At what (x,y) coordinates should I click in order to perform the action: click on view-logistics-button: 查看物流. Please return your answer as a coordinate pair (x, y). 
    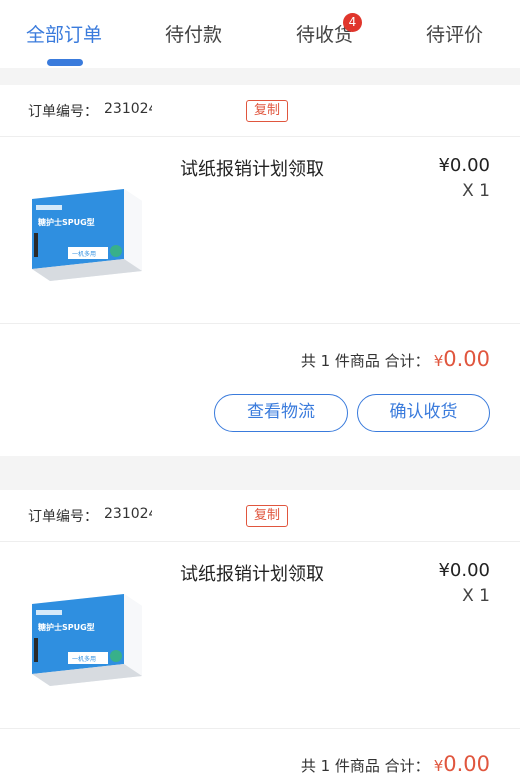
    Looking at the image, I should click on (281, 413).